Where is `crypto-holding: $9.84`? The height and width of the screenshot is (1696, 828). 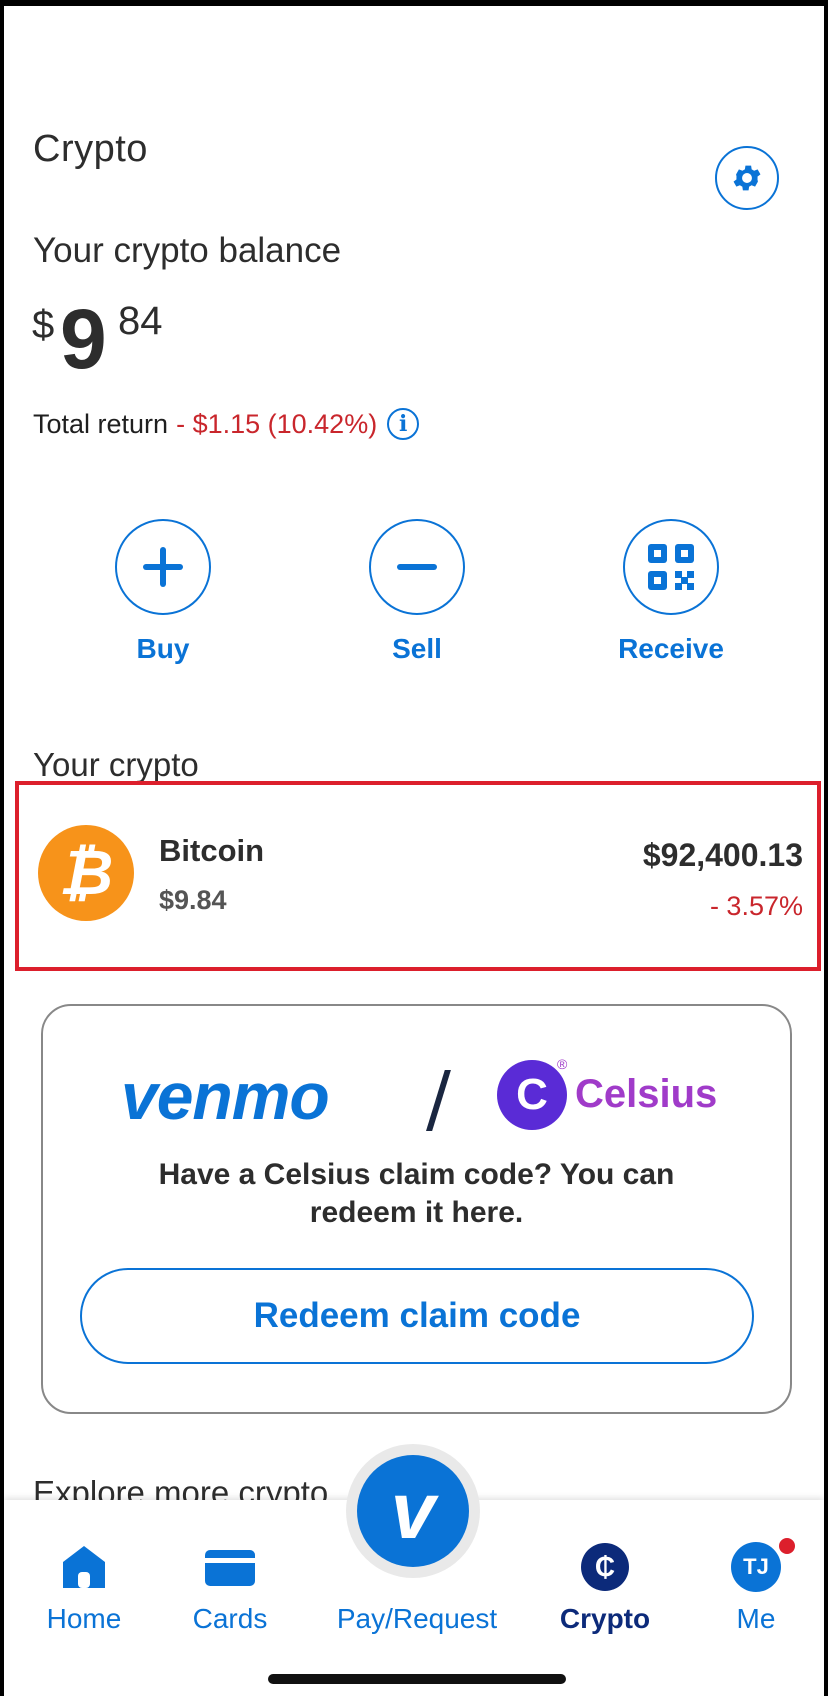 crypto-holding: $9.84 is located at coordinates (193, 900).